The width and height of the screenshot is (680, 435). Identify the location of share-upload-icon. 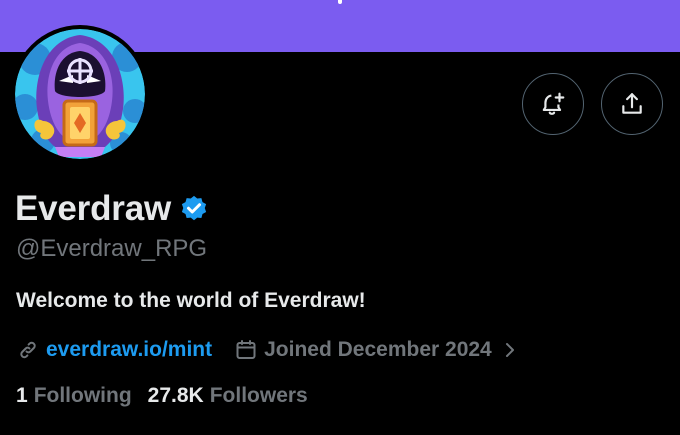
(632, 103).